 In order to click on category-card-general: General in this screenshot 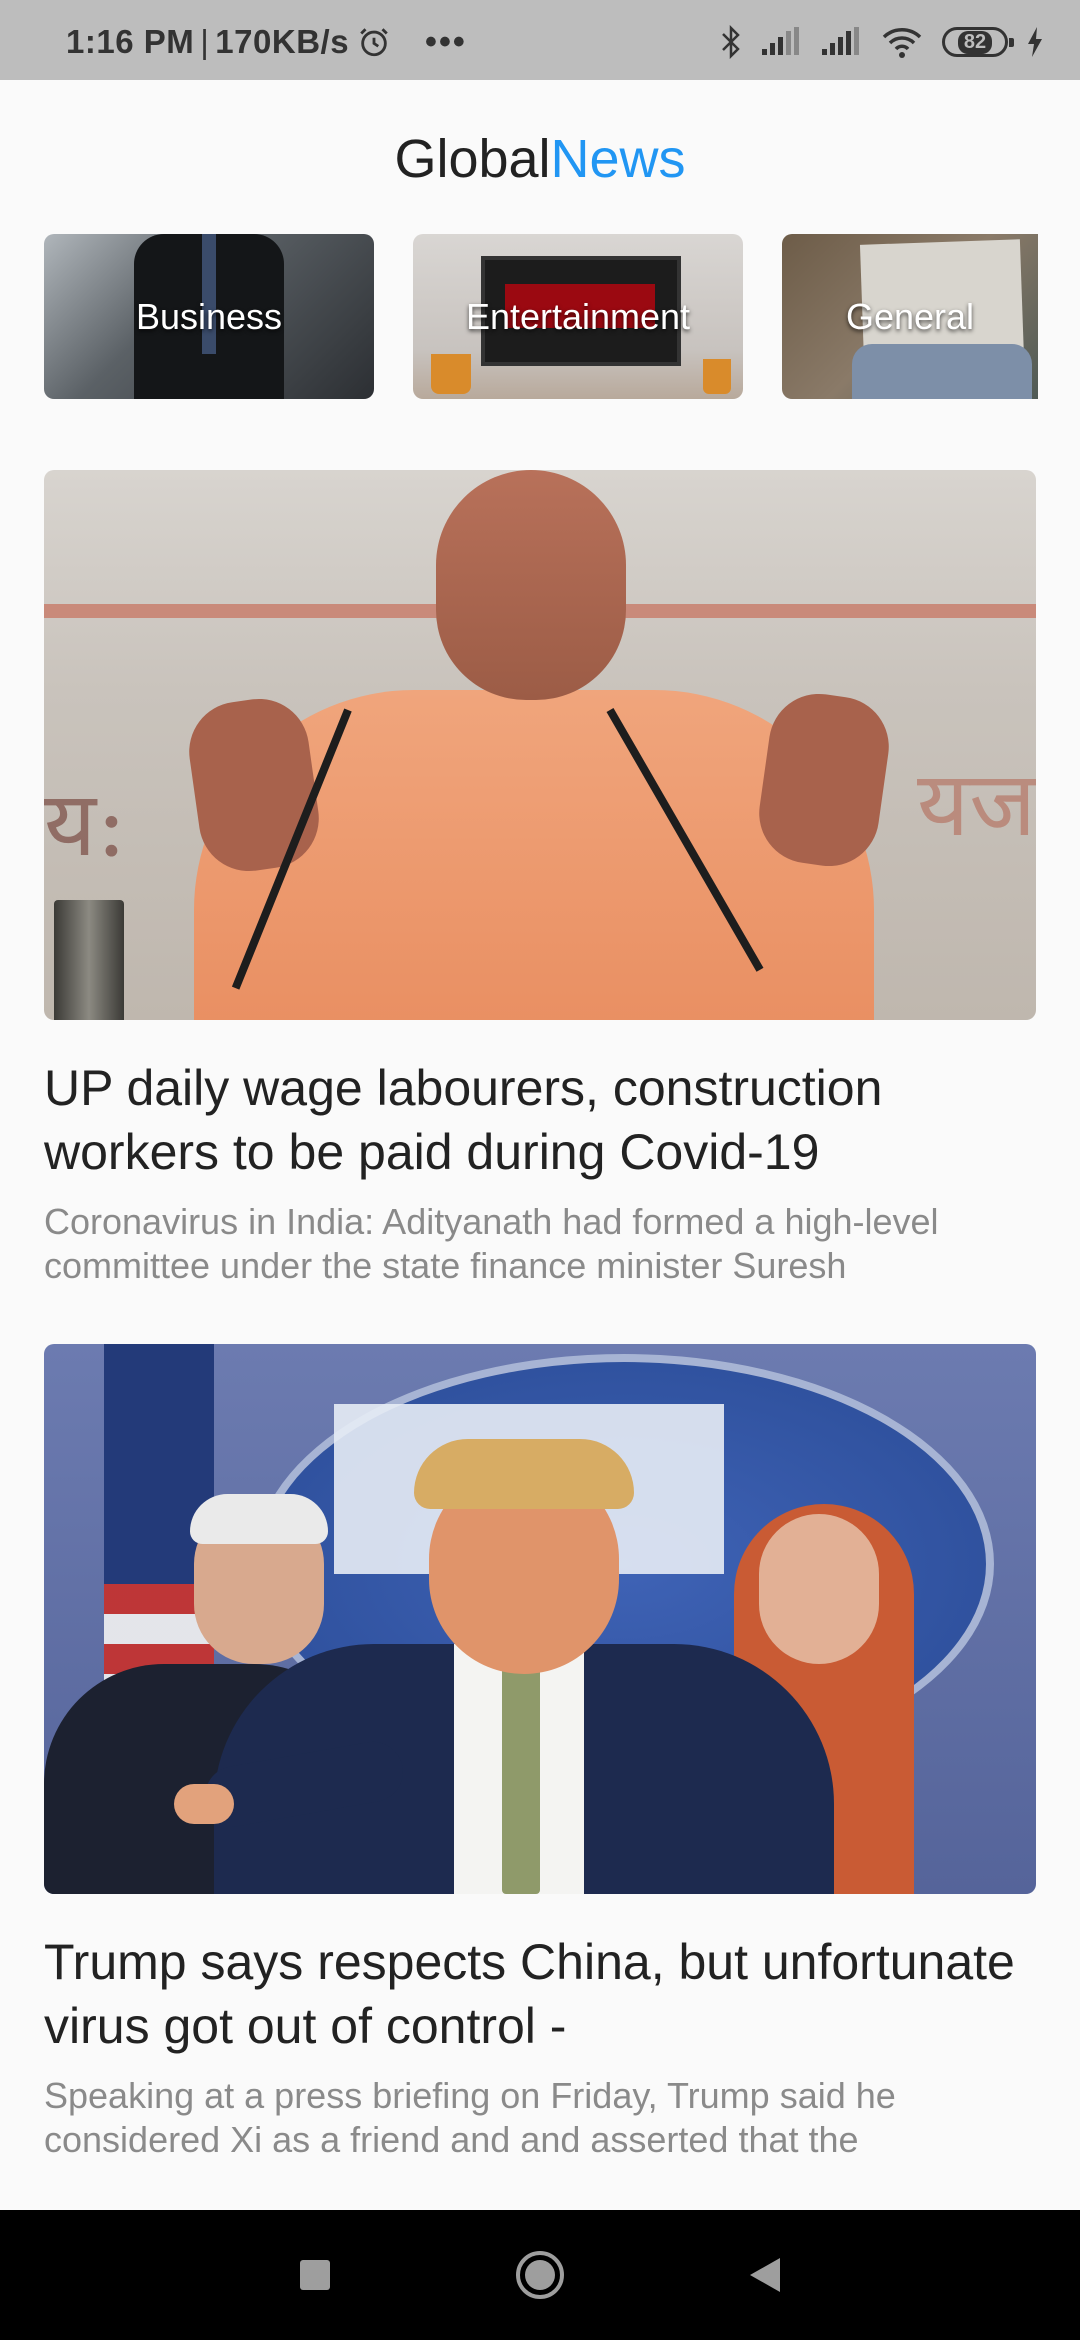, I will do `click(910, 316)`.